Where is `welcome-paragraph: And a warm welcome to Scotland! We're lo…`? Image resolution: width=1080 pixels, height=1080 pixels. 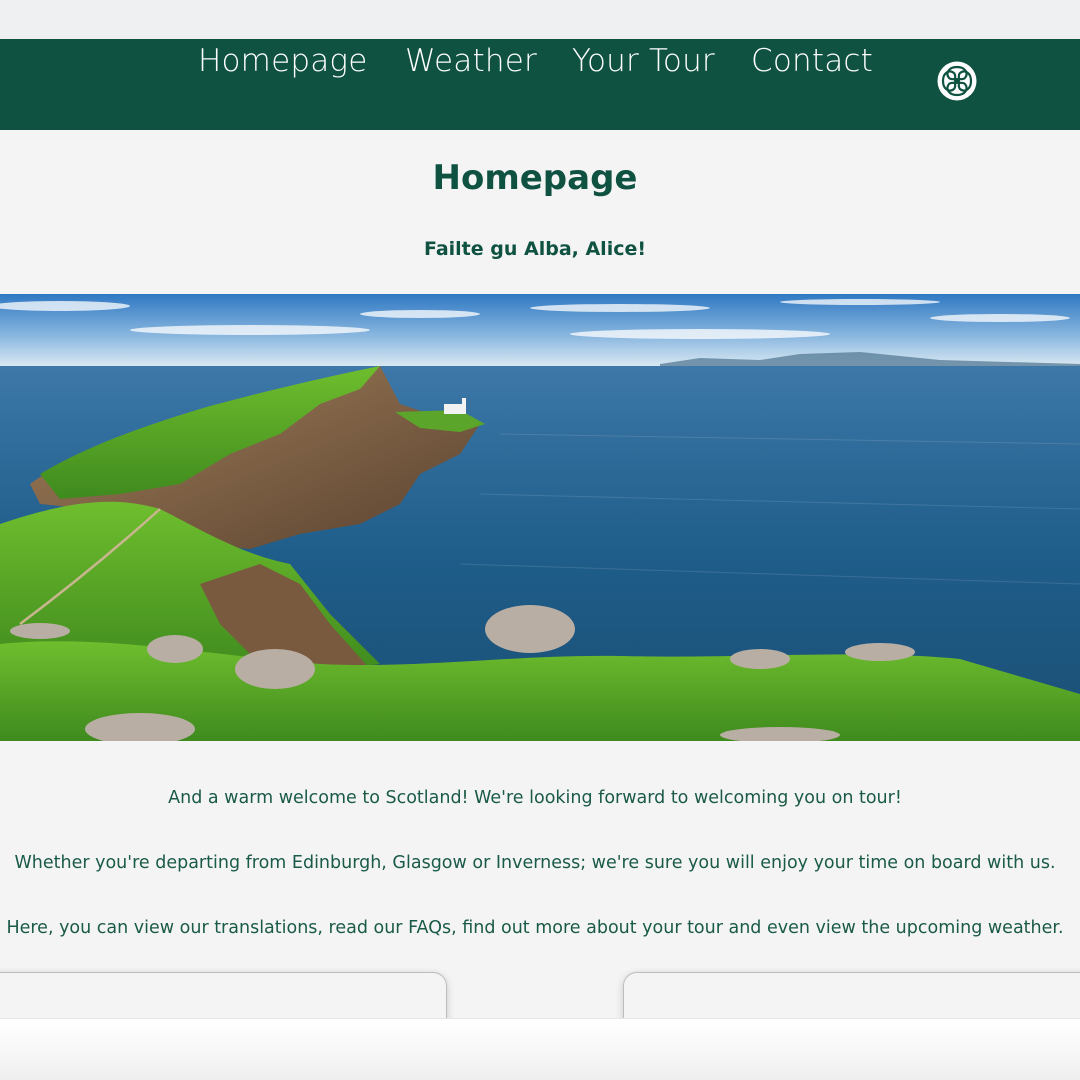 welcome-paragraph: And a warm welcome to Scotland! We're lo… is located at coordinates (535, 798).